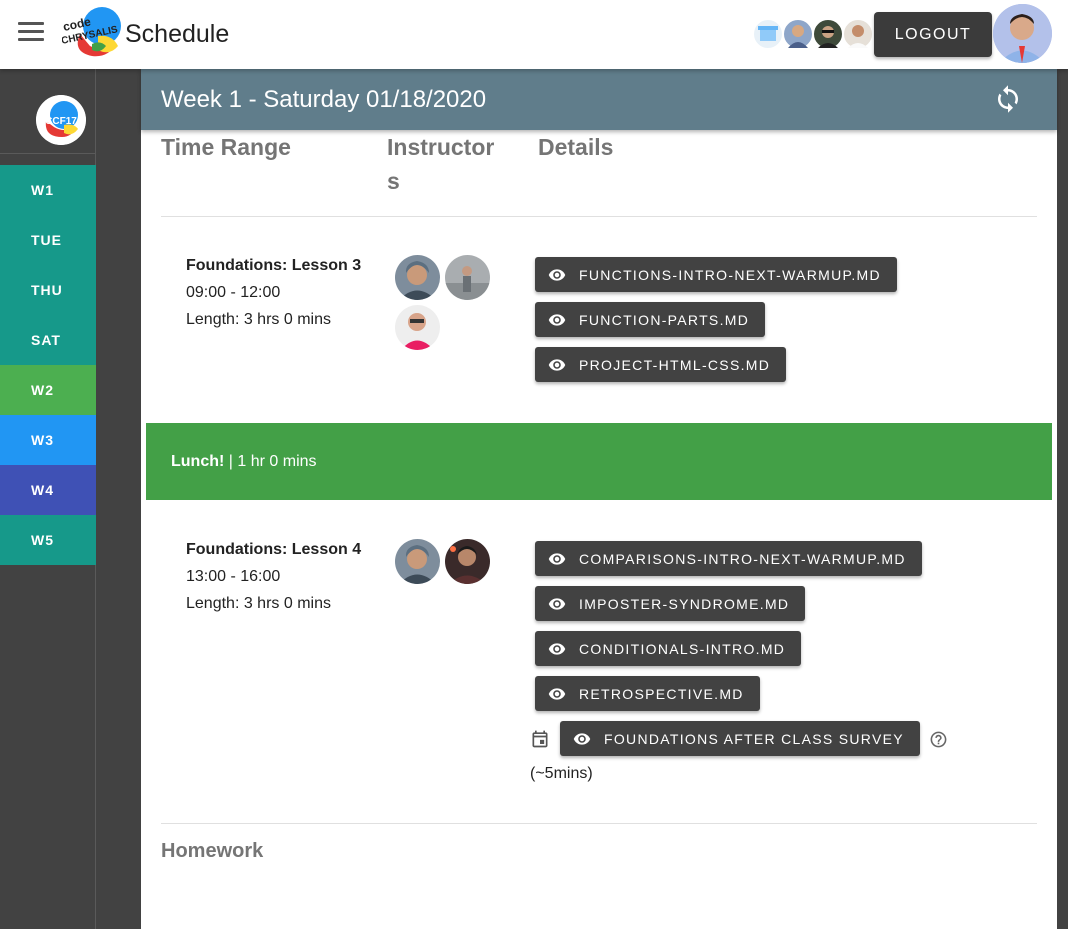 This screenshot has width=1068, height=929. I want to click on material-button: PROJECT-HTML-CSS.MD, so click(661, 364).